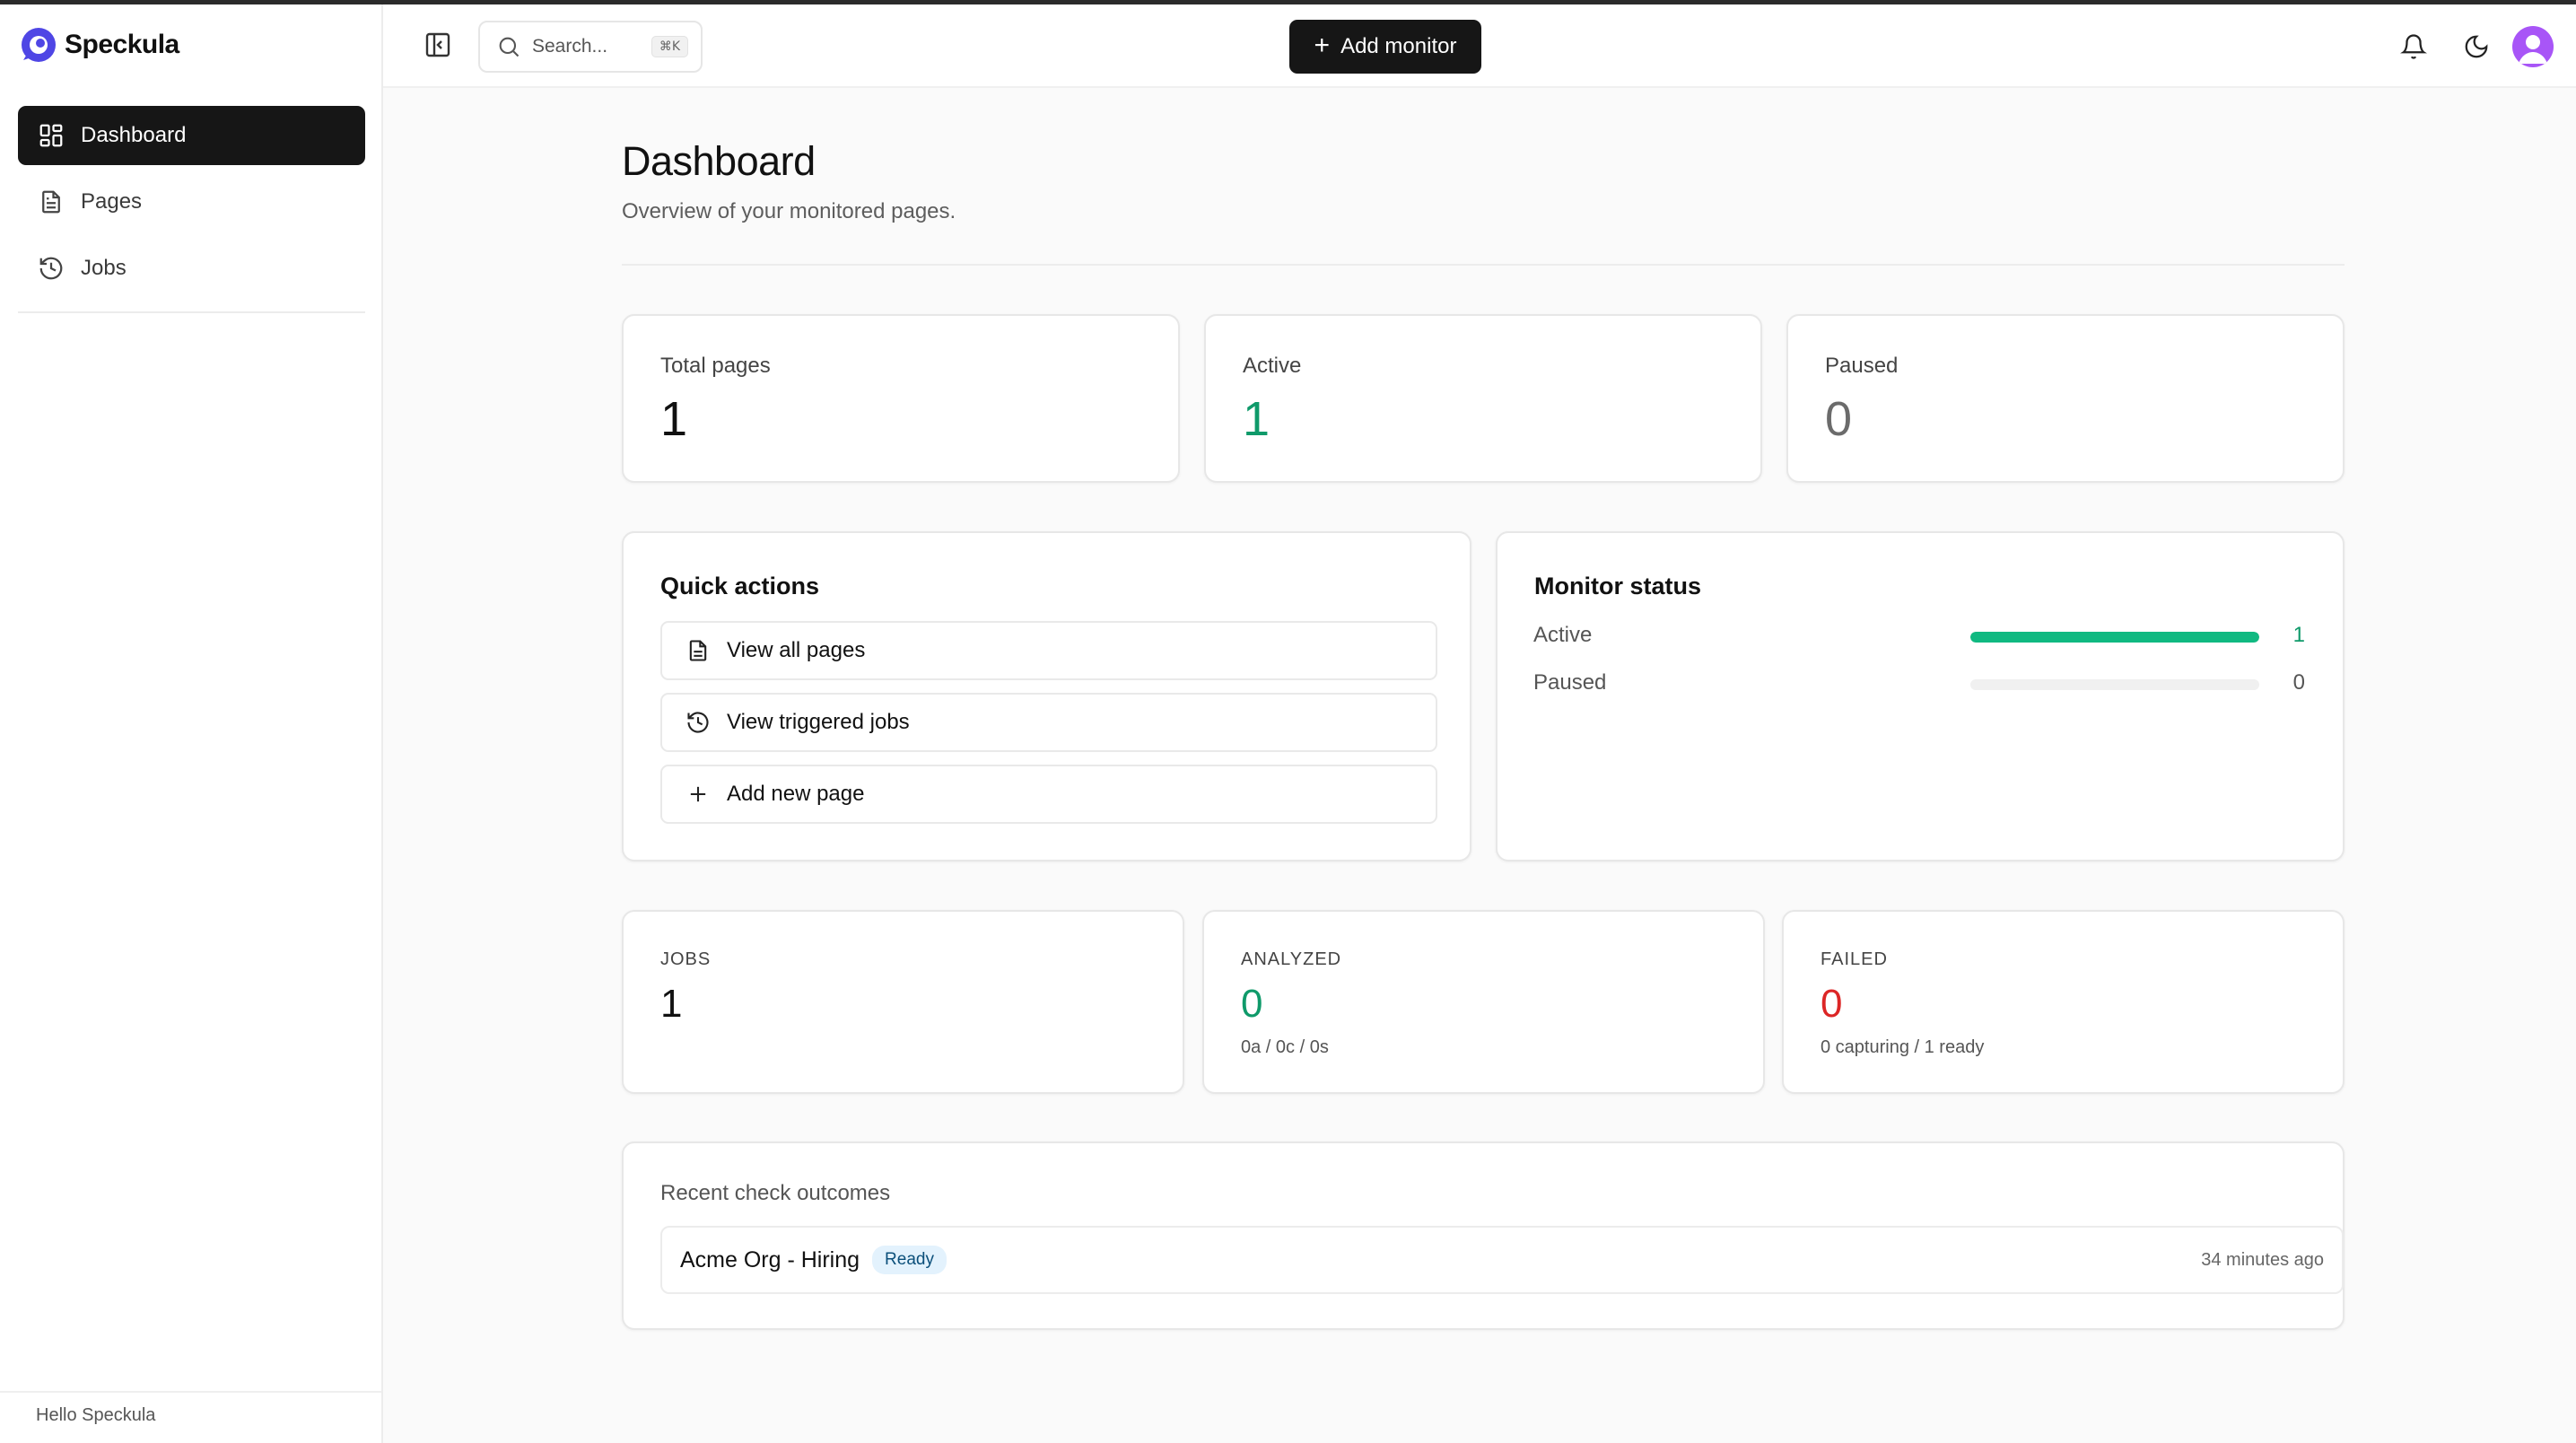 The width and height of the screenshot is (2576, 1443). Describe the element at coordinates (2063, 1002) in the screenshot. I see `job-stat-card-failed: FAILED 0 0 capturing / 1 ready` at that location.